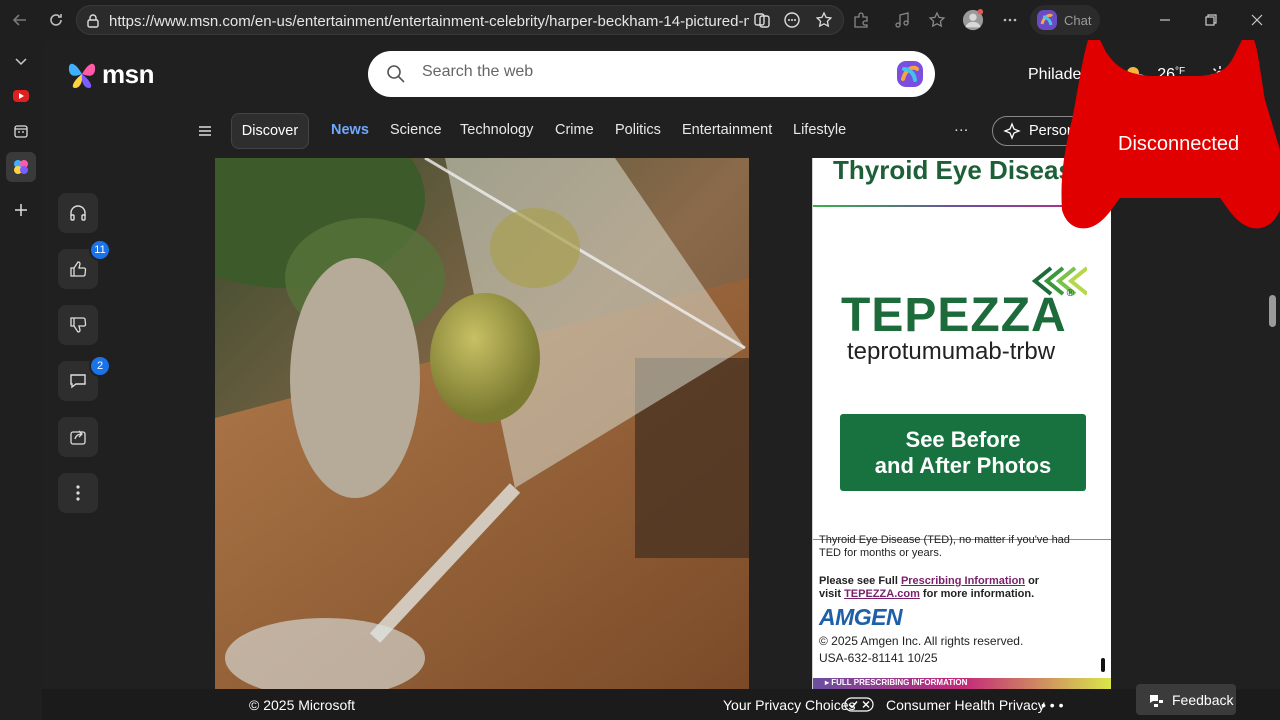 This screenshot has height=720, width=1280. What do you see at coordinates (824, 20) in the screenshot?
I see `favorite-star-icon` at bounding box center [824, 20].